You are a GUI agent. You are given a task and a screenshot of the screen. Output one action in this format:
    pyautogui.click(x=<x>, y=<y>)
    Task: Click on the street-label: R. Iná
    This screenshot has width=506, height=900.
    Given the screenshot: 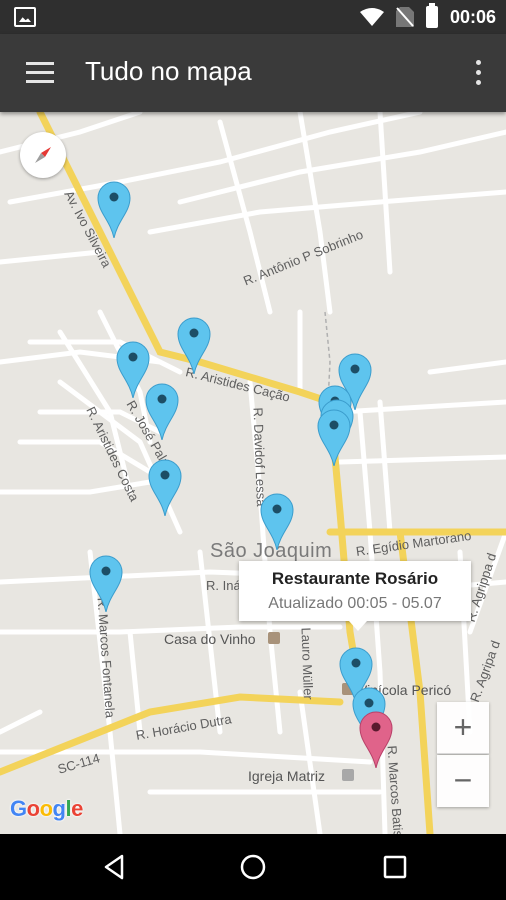 What is the action you would take?
    pyautogui.click(x=223, y=585)
    